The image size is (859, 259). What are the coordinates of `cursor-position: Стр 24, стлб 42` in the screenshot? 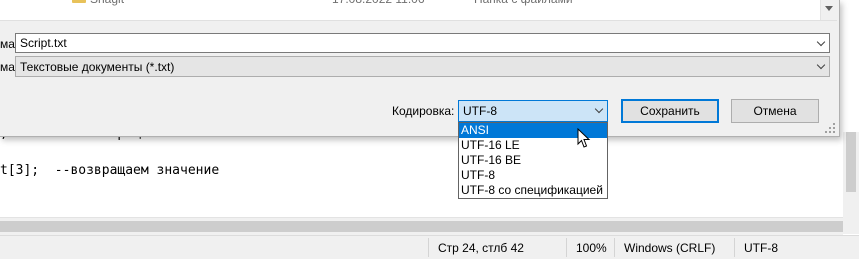 It's located at (481, 248).